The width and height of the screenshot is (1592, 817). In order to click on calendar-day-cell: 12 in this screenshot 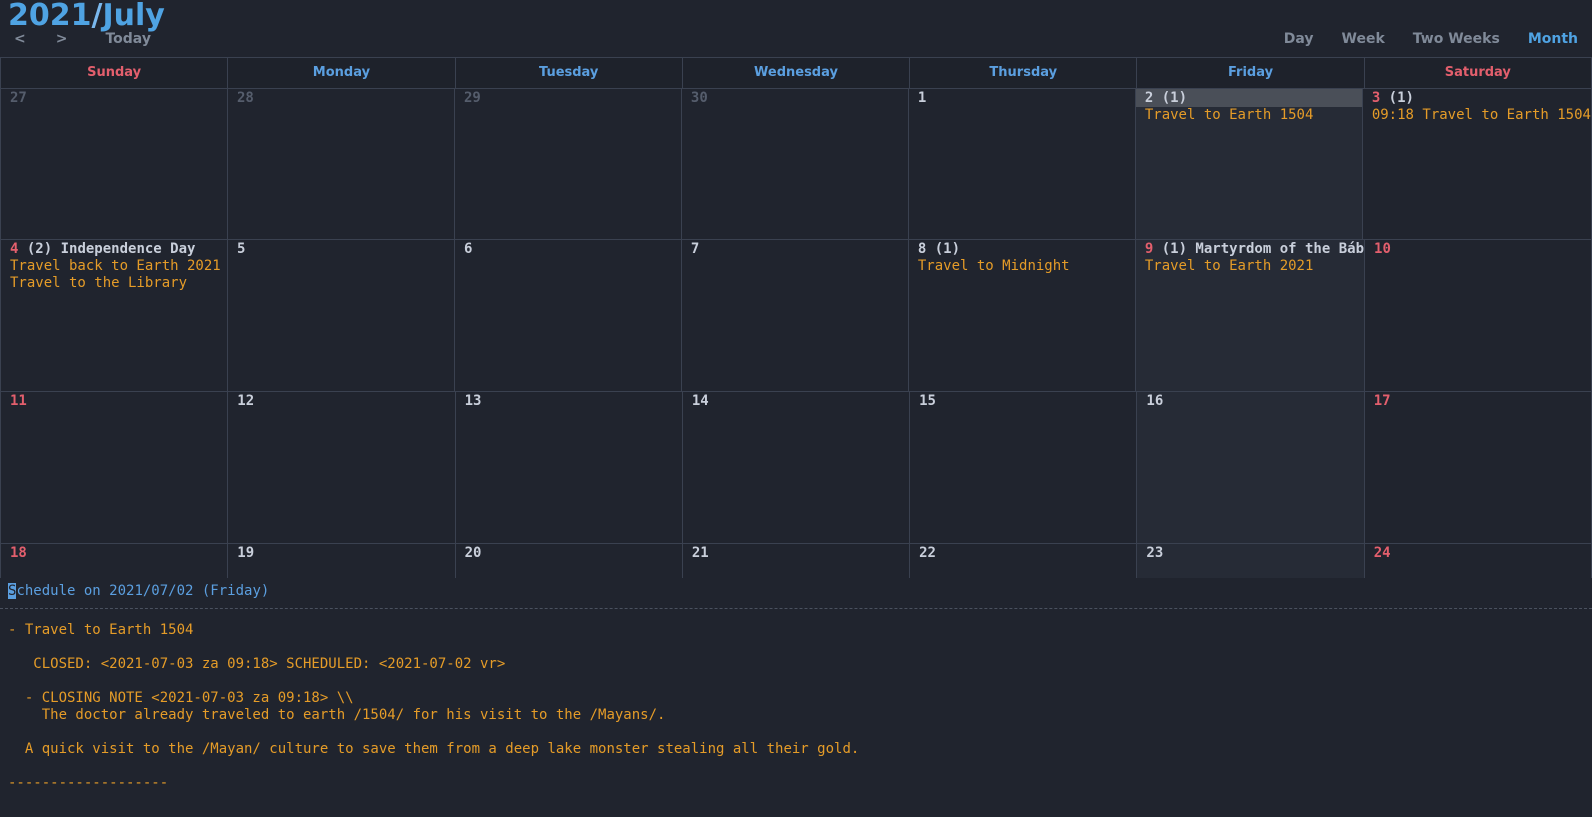, I will do `click(342, 467)`.